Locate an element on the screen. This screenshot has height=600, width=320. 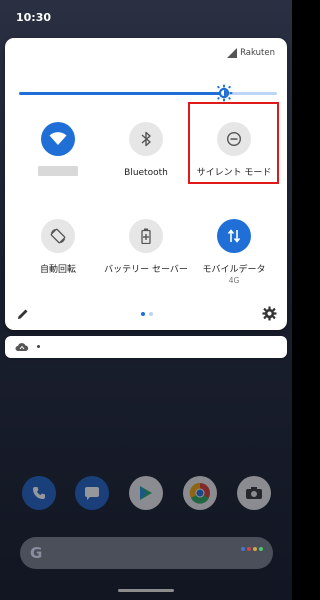
play-store-icon is located at coordinates (146, 493).